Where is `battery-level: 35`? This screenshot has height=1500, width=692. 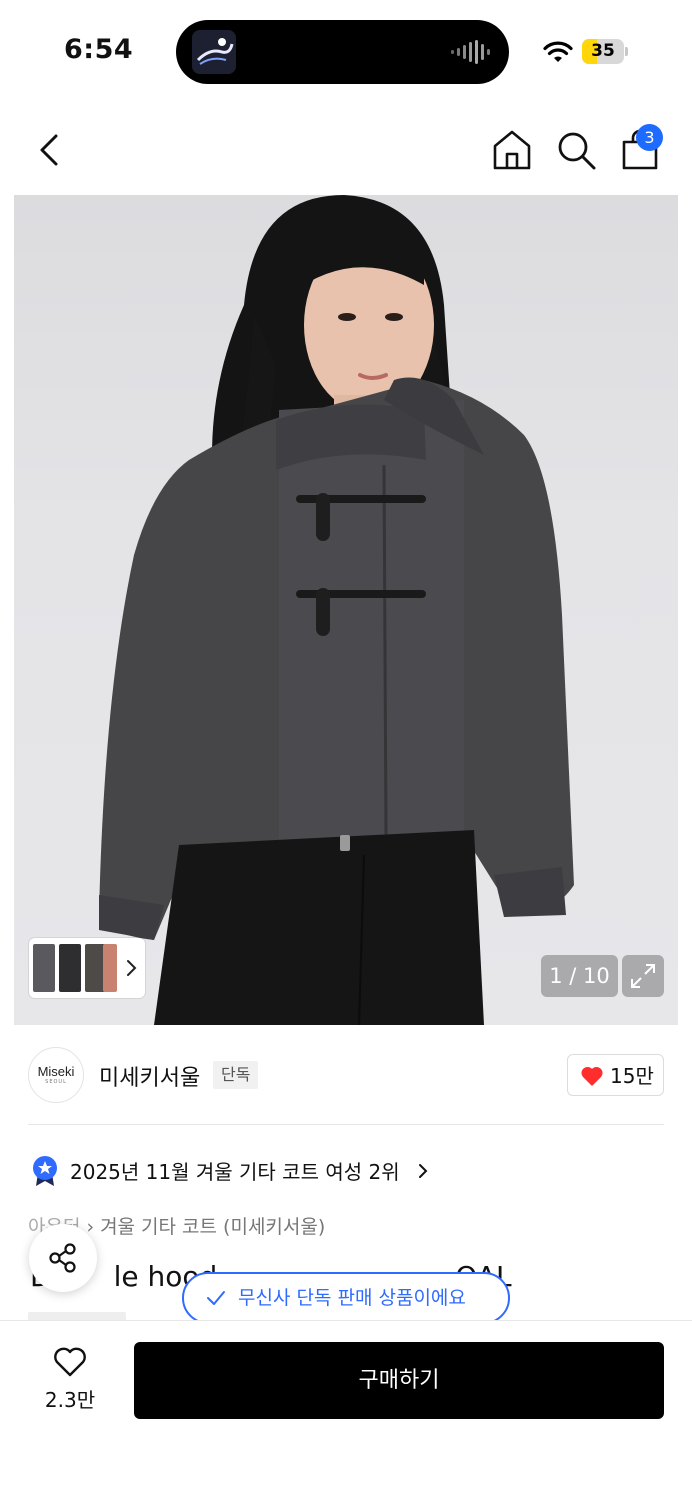 battery-level: 35 is located at coordinates (603, 51).